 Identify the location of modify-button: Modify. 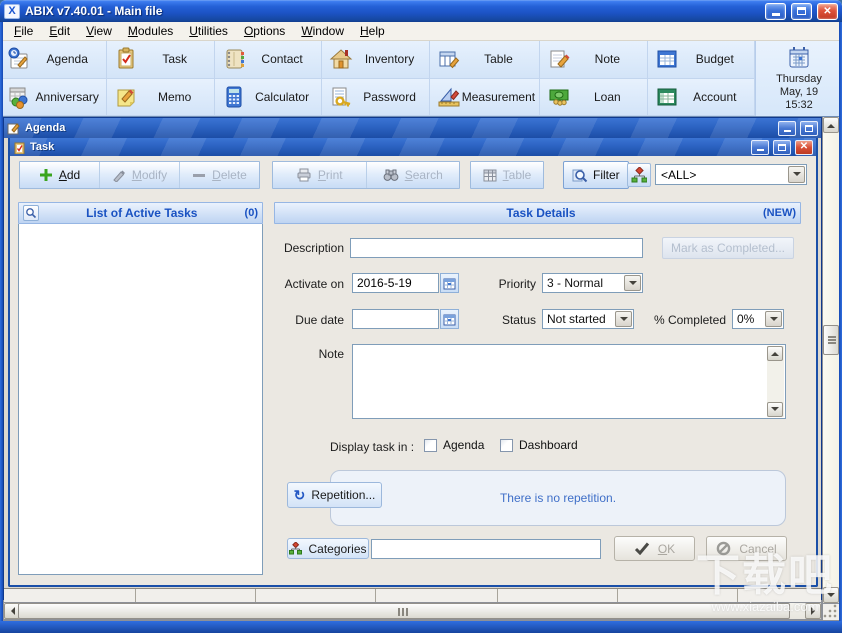
(140, 175).